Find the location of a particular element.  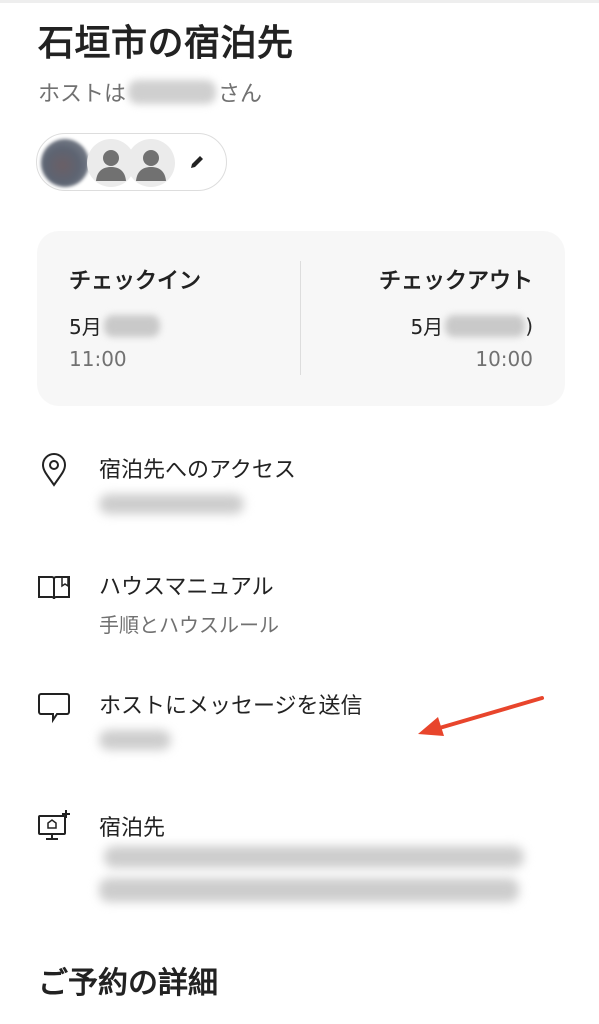

menu-item-listing: 宿泊先 is located at coordinates (299, 861).